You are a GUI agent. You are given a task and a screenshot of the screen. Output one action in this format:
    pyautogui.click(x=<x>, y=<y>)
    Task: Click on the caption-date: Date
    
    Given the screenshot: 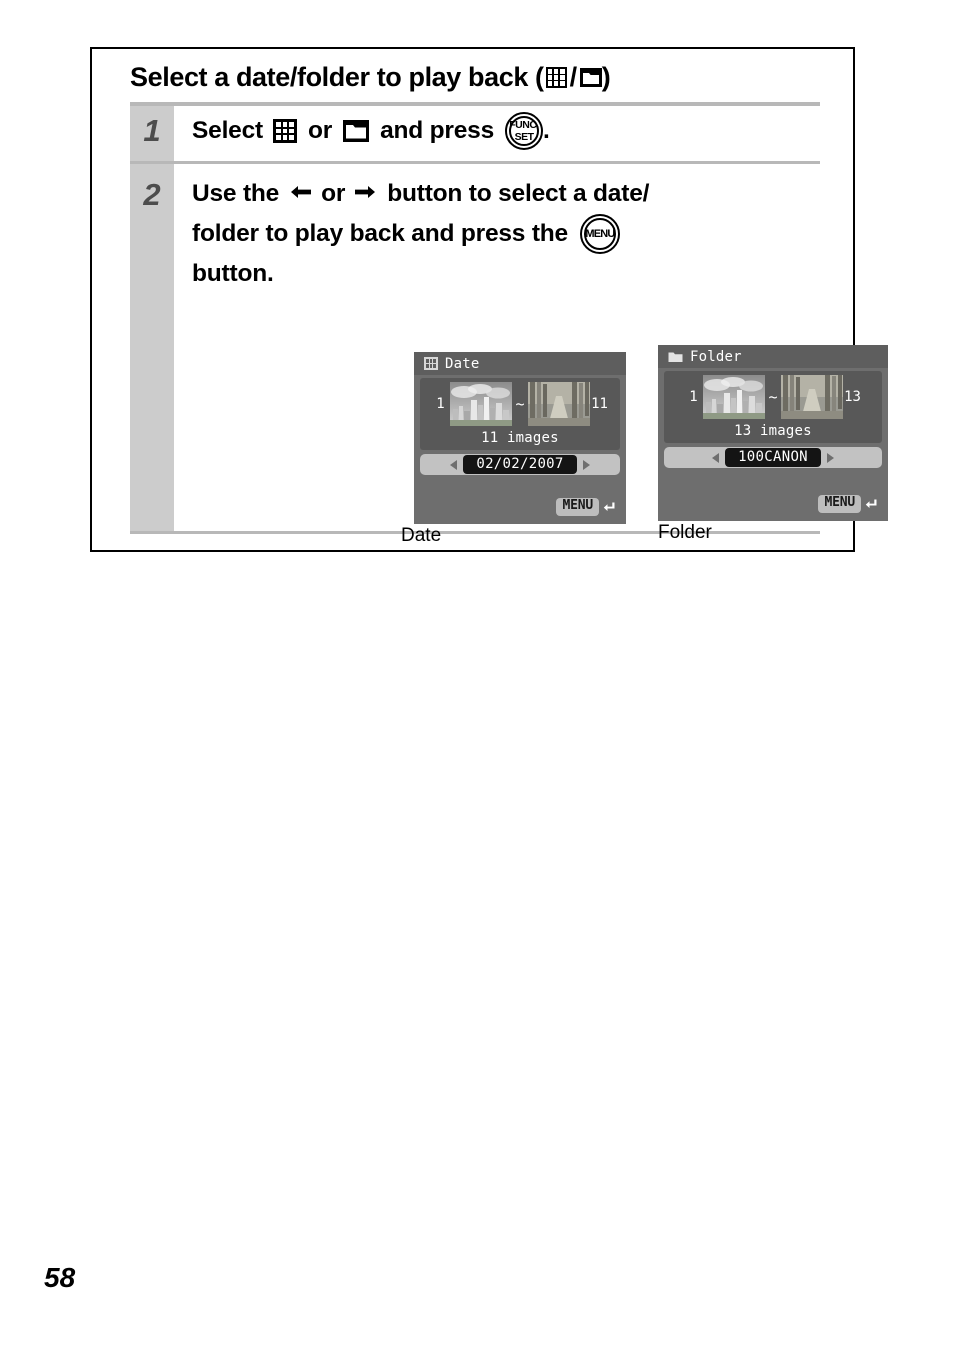 What is the action you would take?
    pyautogui.click(x=421, y=535)
    